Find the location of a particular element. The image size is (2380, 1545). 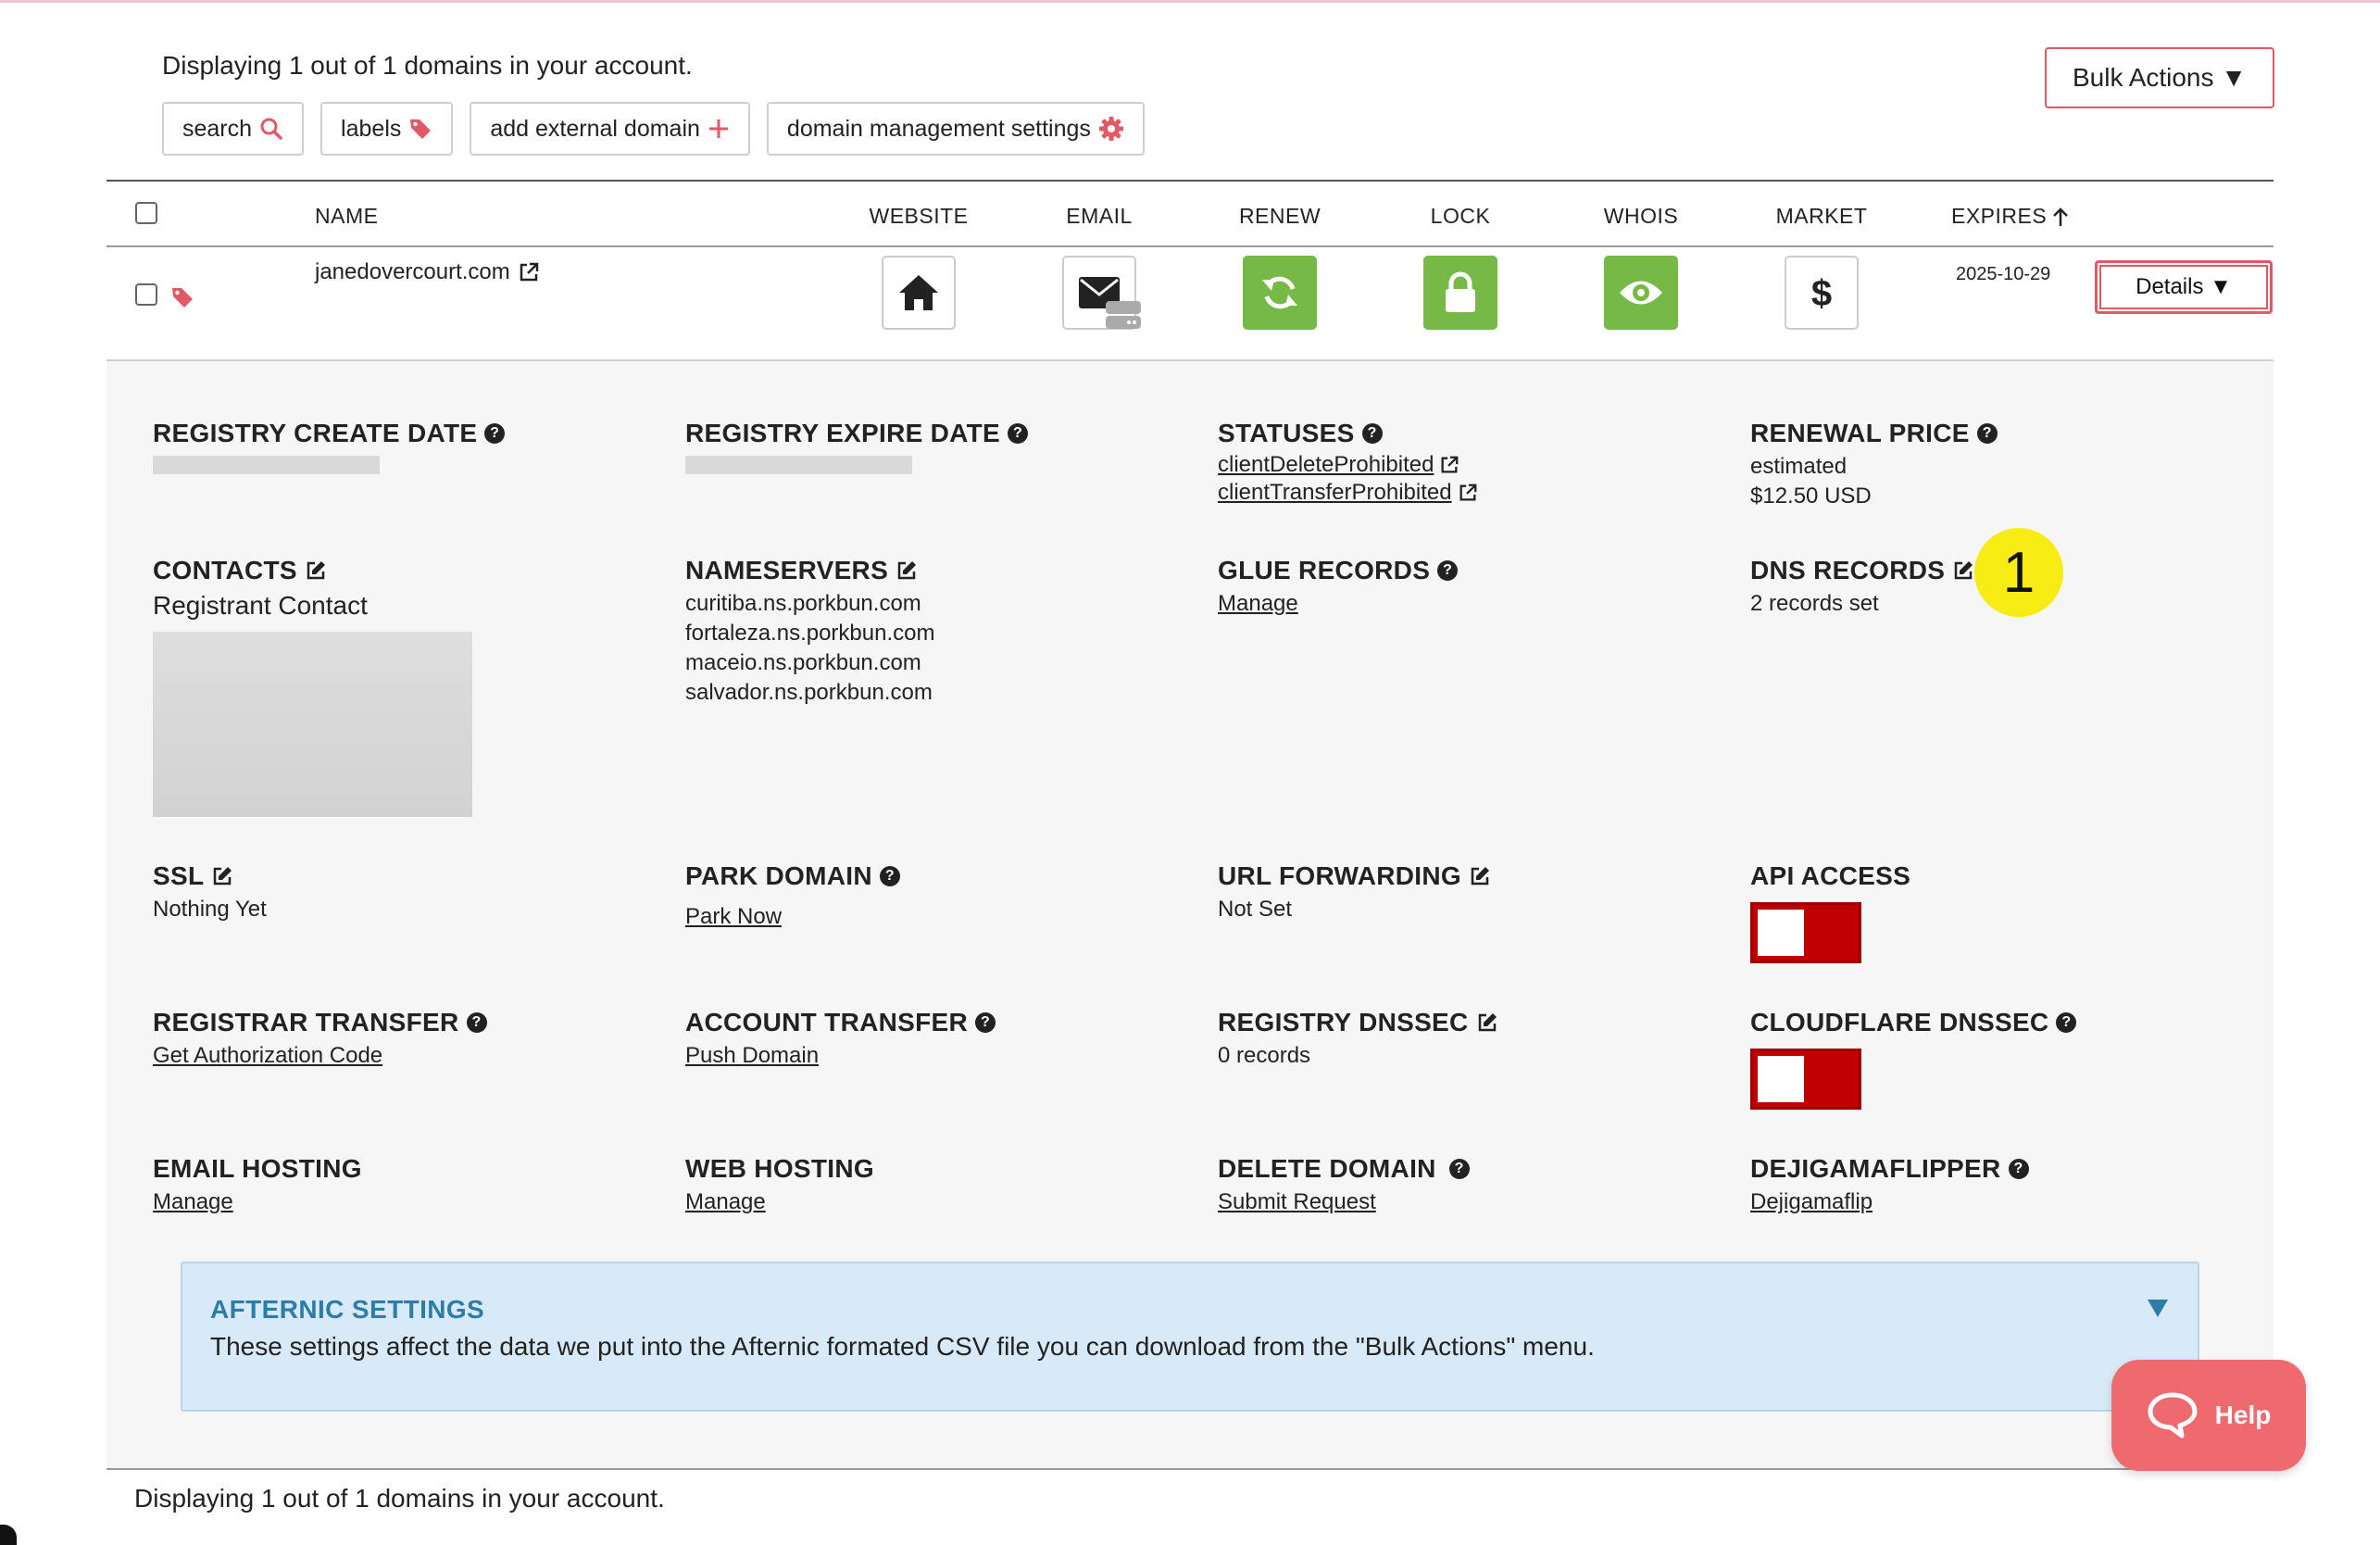

server-icon is located at coordinates (1123, 315).